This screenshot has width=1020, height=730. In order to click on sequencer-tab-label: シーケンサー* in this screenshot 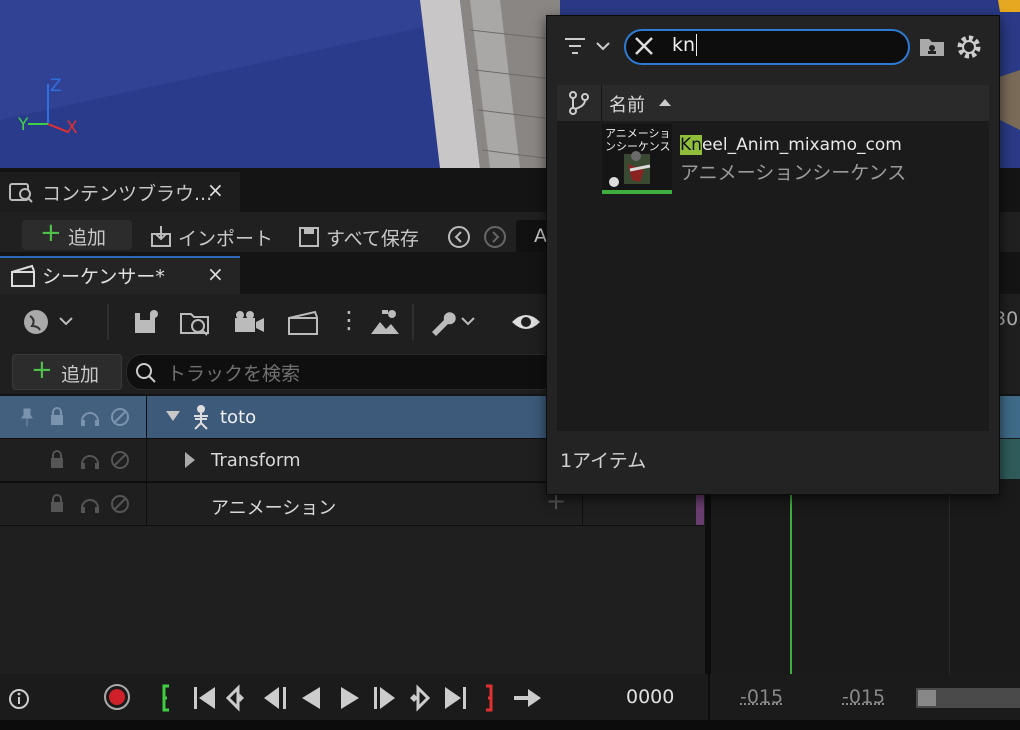, I will do `click(103, 277)`.